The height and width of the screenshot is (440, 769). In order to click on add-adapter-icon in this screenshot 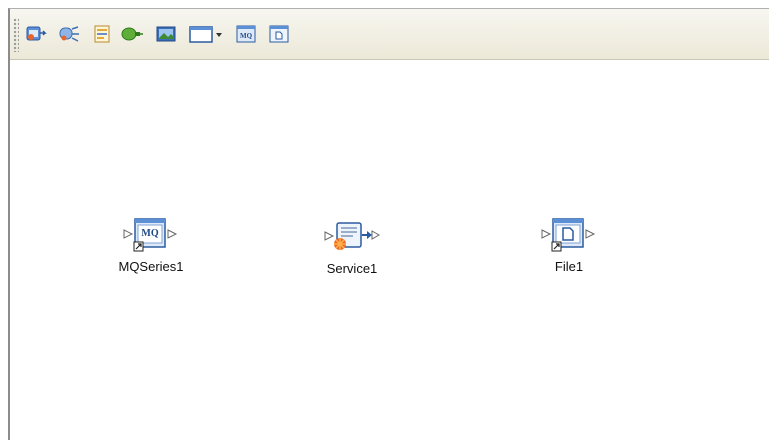, I will do `click(132, 34)`.